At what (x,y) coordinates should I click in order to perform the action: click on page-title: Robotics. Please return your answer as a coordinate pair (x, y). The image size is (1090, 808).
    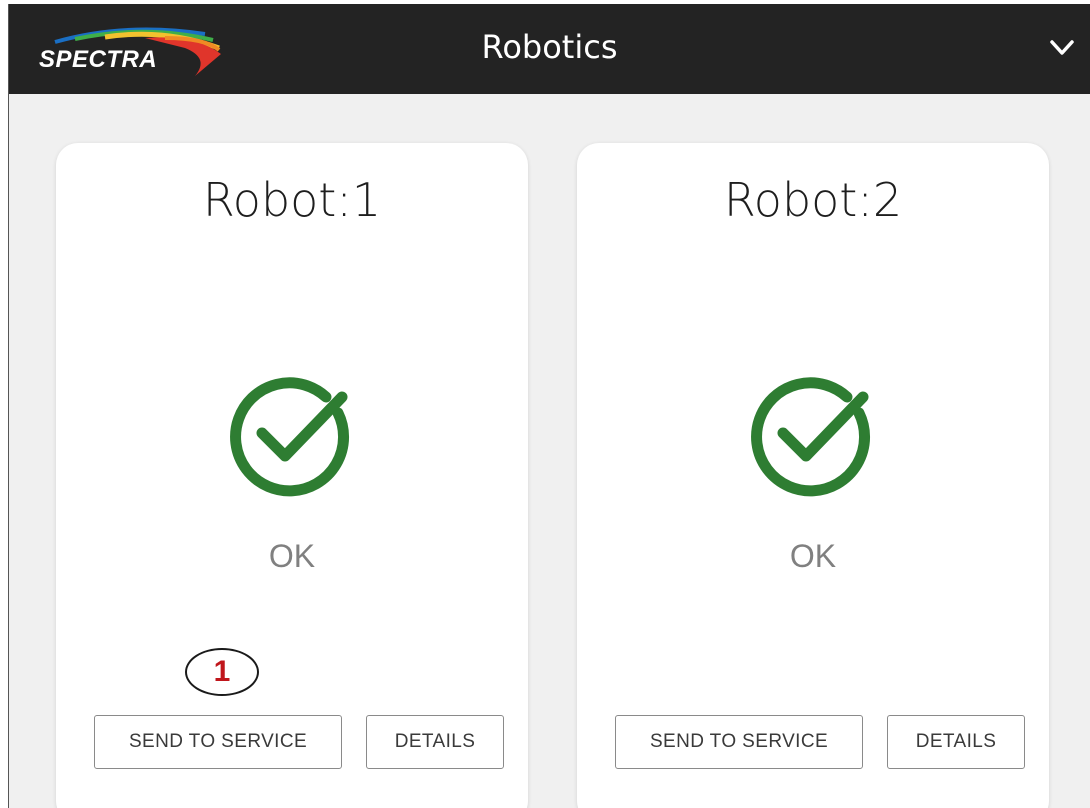
    Looking at the image, I should click on (549, 47).